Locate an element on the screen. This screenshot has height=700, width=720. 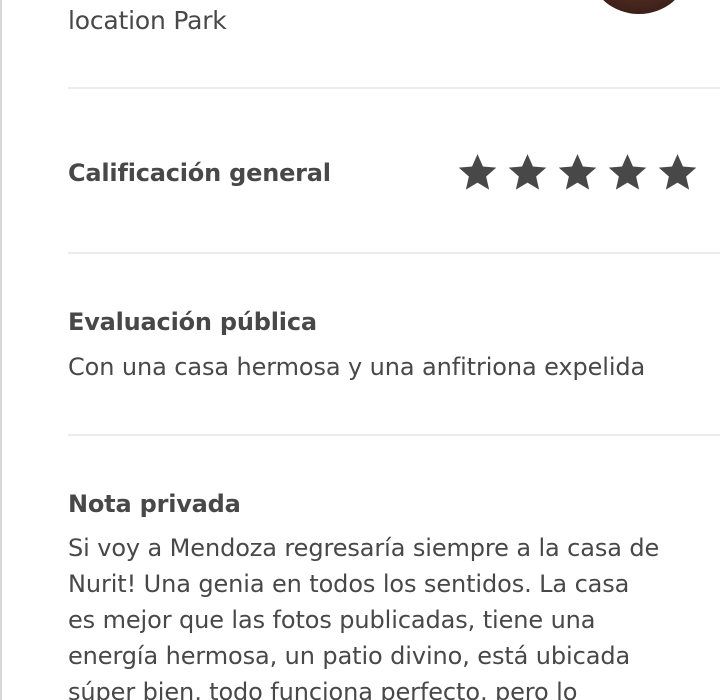
host-avatar is located at coordinates (639, 7).